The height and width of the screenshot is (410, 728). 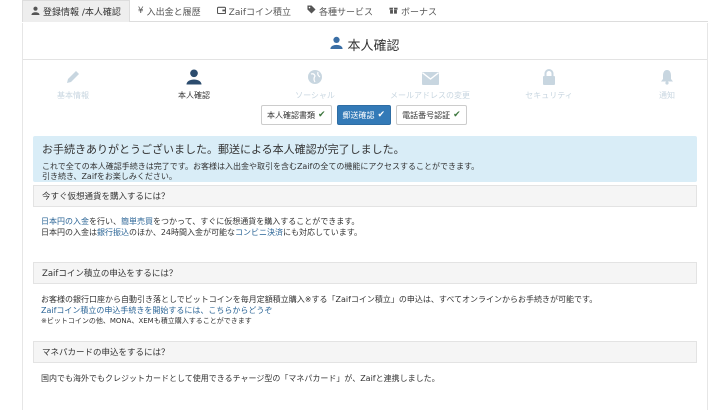 What do you see at coordinates (549, 74) in the screenshot?
I see `lock-icon` at bounding box center [549, 74].